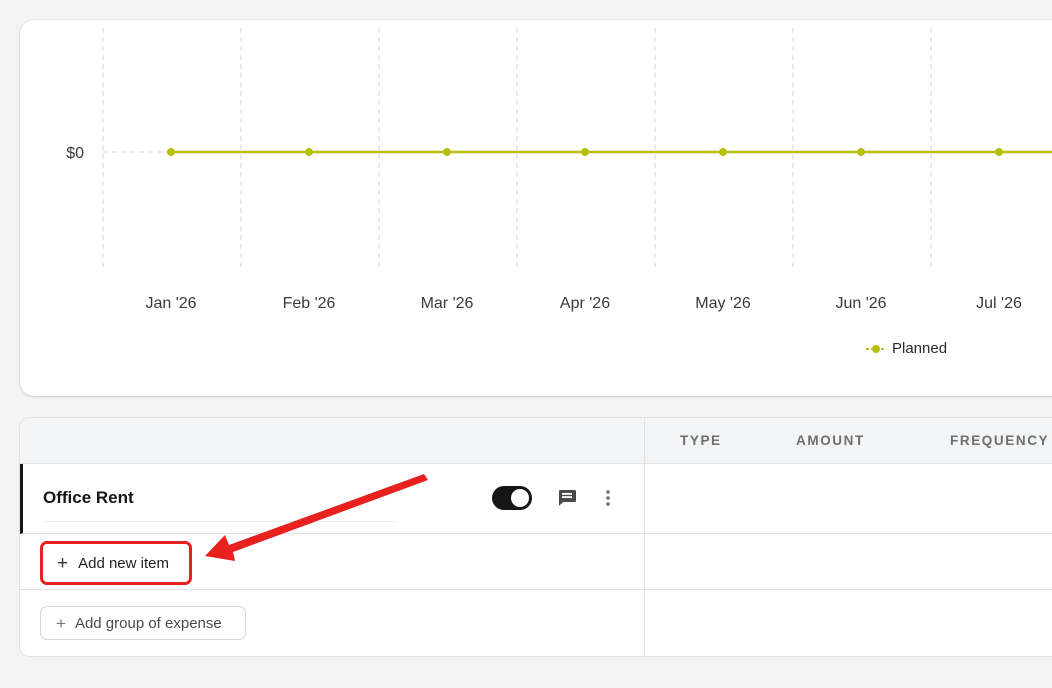 Image resolution: width=1052 pixels, height=688 pixels. What do you see at coordinates (170, 303) in the screenshot?
I see `x-tick-label: Jan '26` at bounding box center [170, 303].